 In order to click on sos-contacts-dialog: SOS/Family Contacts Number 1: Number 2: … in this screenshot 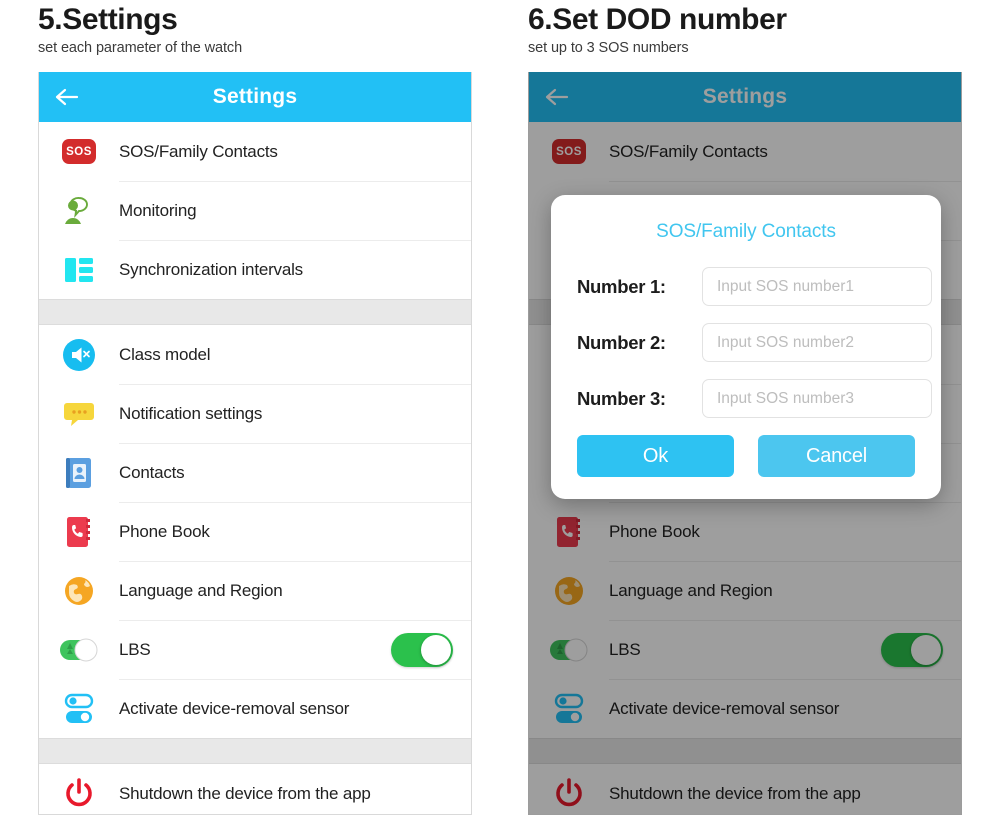, I will do `click(746, 347)`.